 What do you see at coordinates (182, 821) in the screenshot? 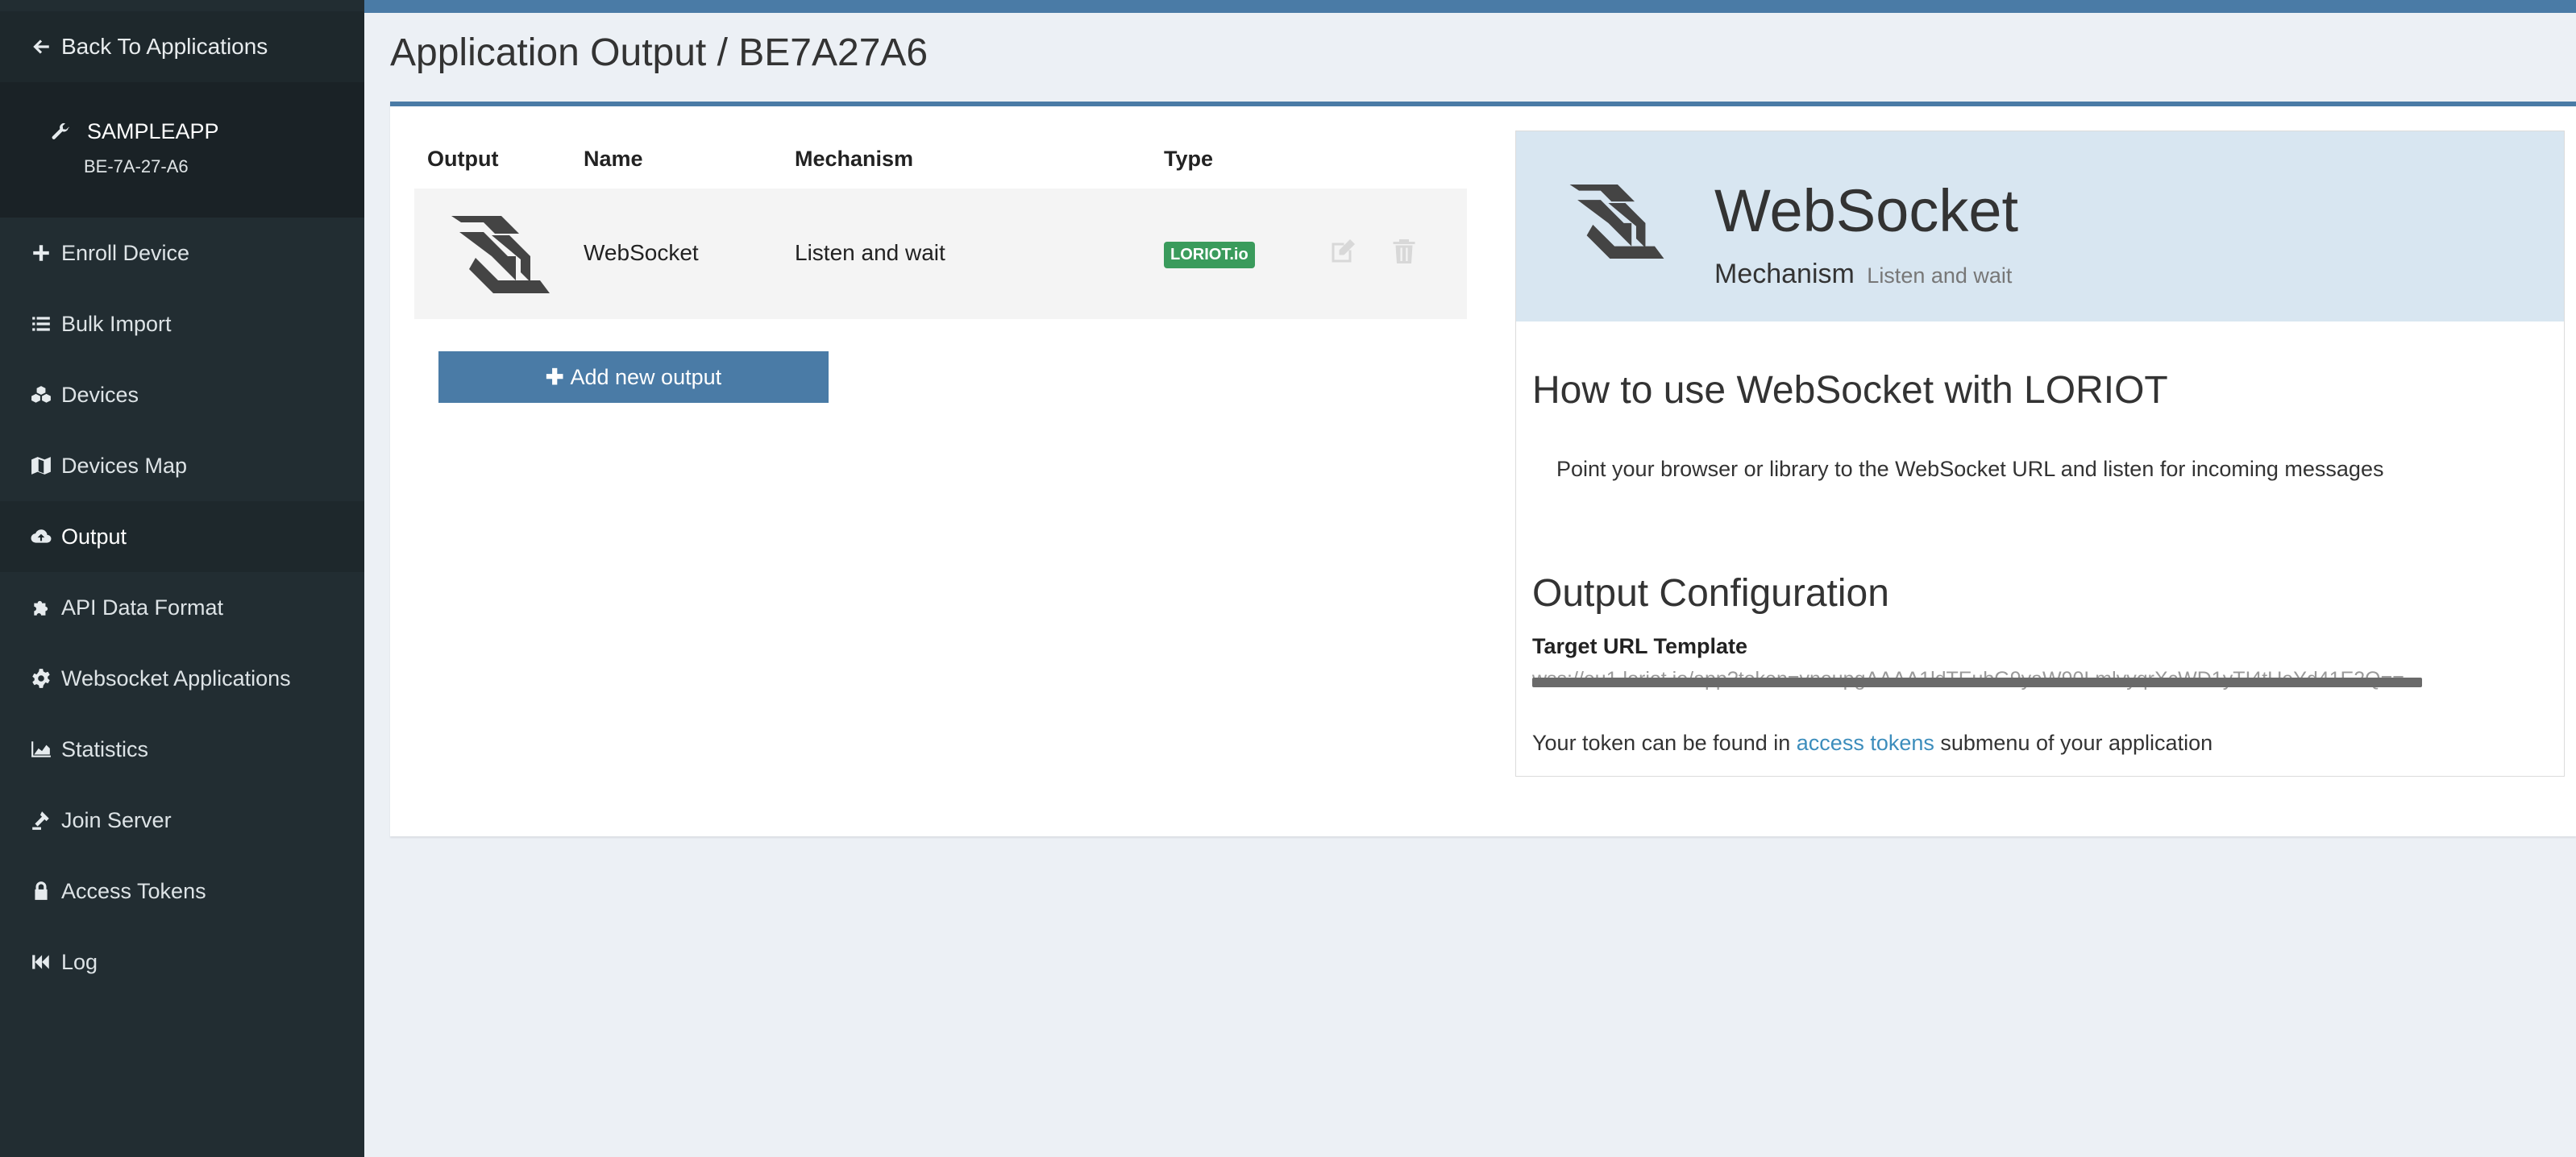
I see `sidebar-item-join-server: Join Server` at bounding box center [182, 821].